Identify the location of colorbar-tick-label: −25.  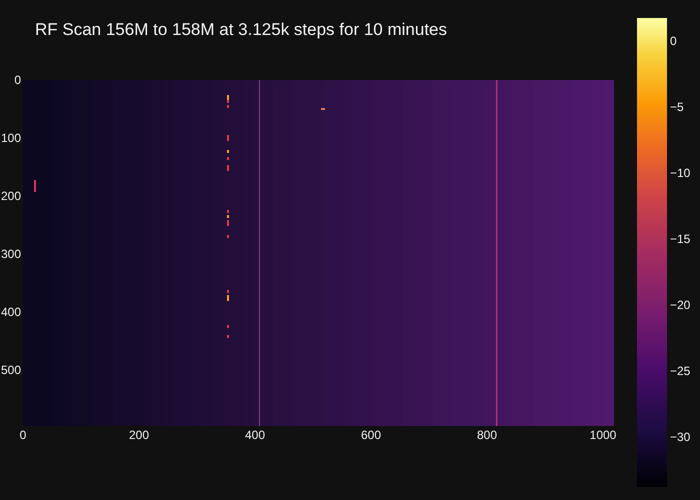
(680, 371).